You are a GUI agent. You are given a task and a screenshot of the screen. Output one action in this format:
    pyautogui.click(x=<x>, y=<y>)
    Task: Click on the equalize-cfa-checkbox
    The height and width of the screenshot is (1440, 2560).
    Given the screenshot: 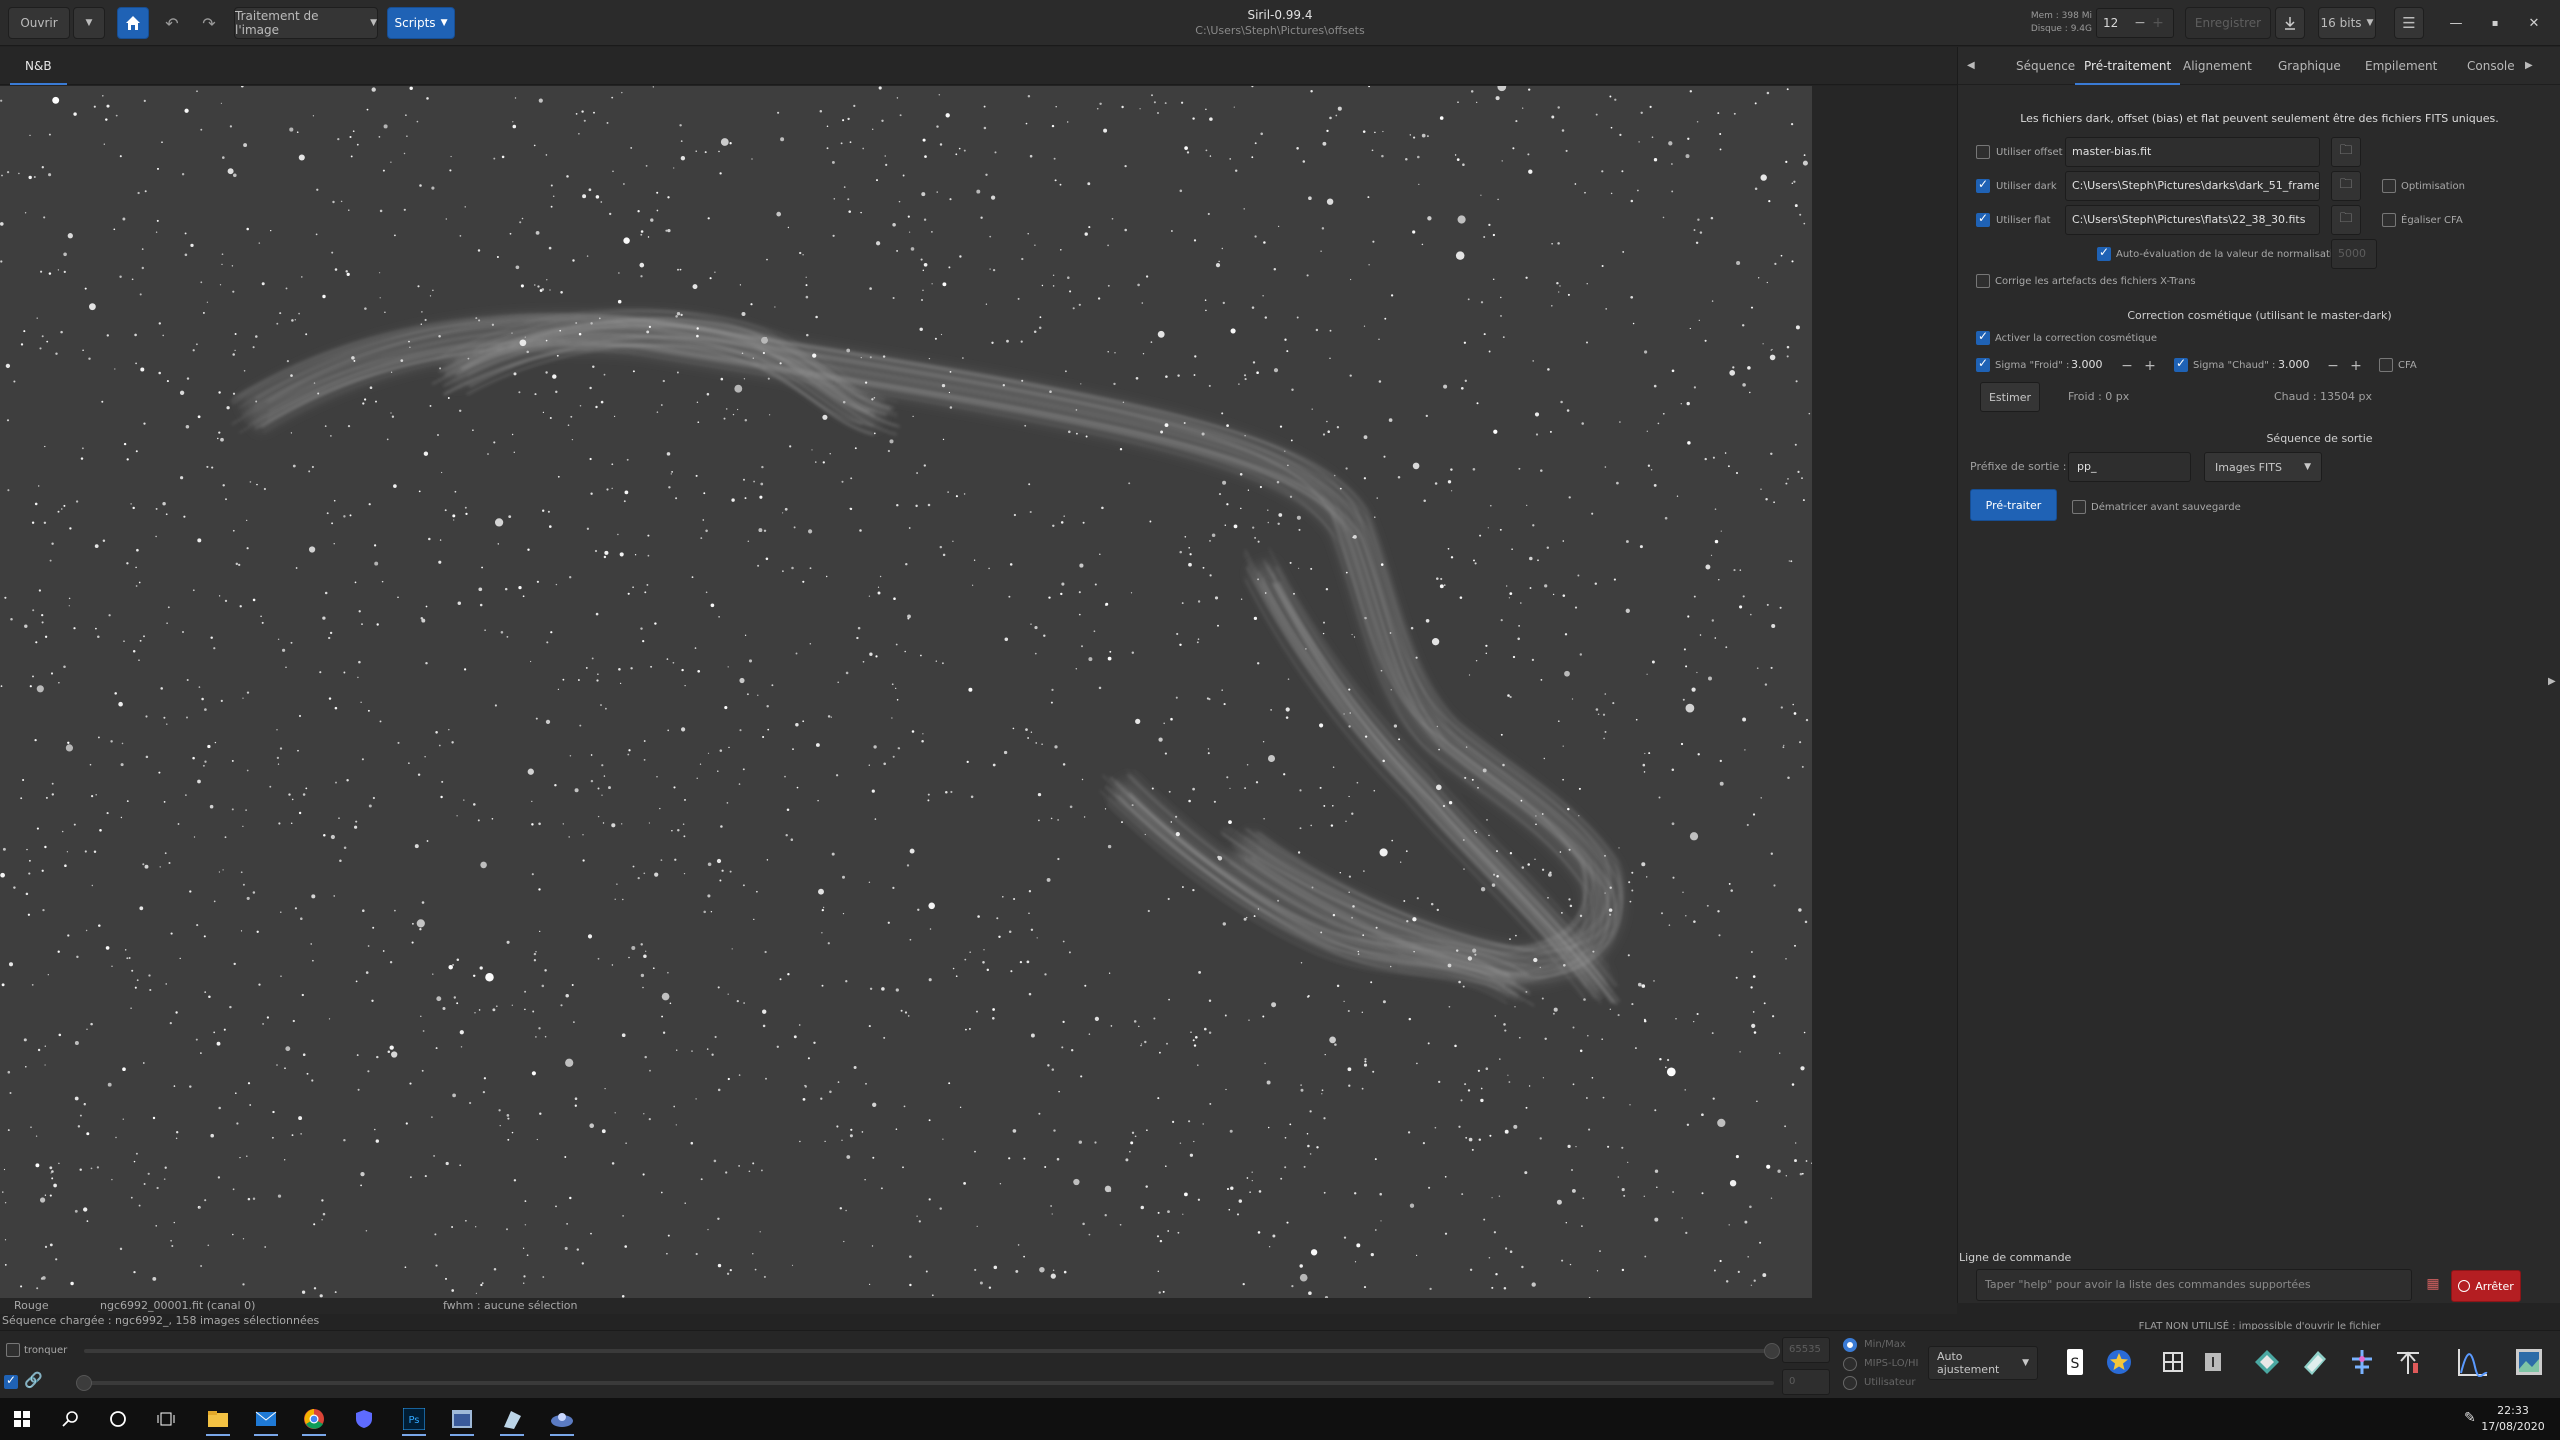 What is the action you would take?
    pyautogui.click(x=2389, y=220)
    